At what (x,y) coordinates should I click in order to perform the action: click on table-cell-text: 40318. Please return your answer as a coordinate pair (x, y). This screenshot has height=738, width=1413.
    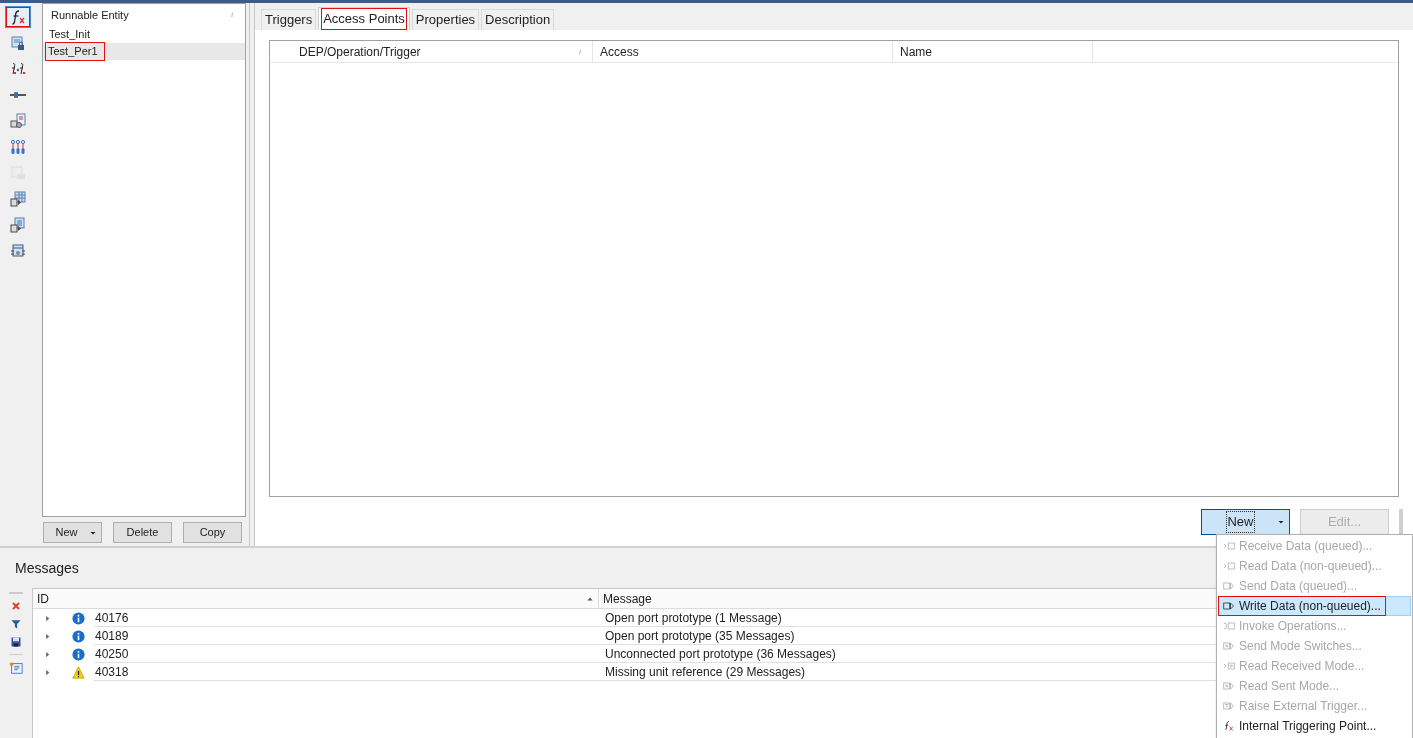
    Looking at the image, I should click on (112, 672).